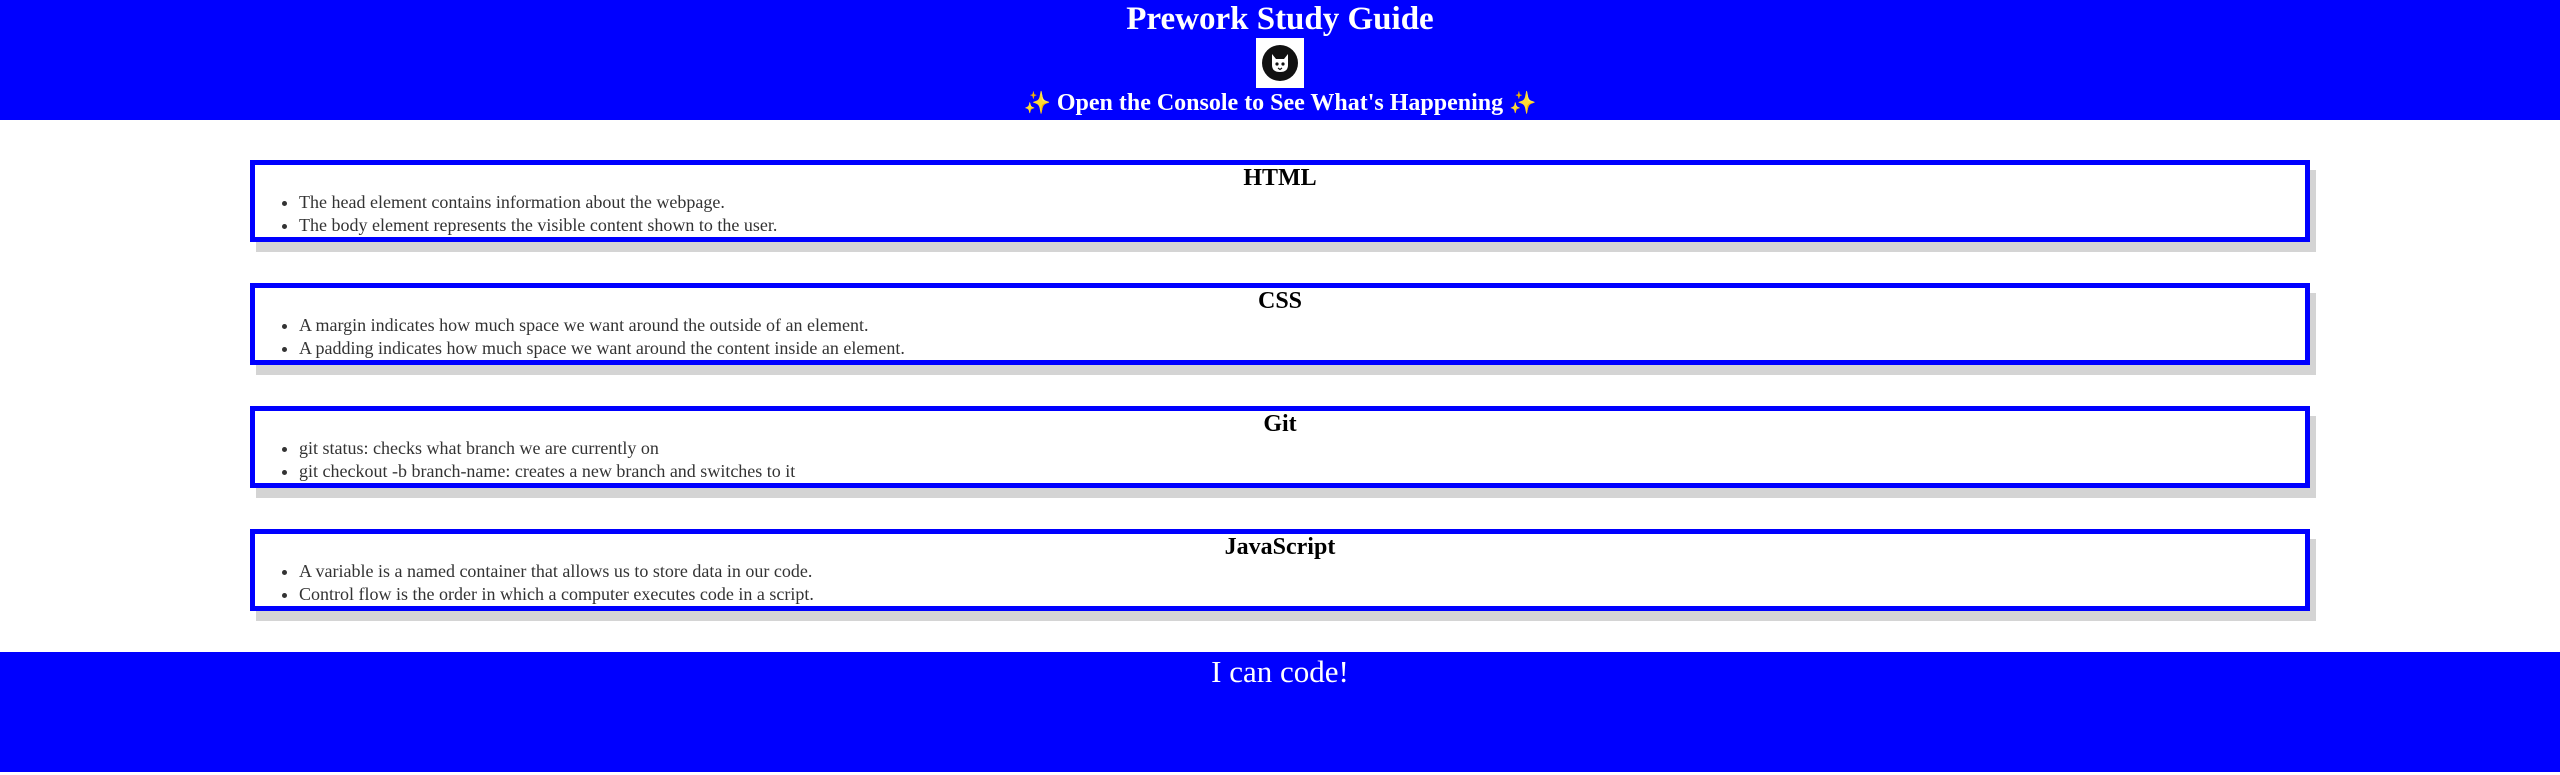 This screenshot has width=2560, height=775. What do you see at coordinates (1280, 301) in the screenshot?
I see `section-title: CSS` at bounding box center [1280, 301].